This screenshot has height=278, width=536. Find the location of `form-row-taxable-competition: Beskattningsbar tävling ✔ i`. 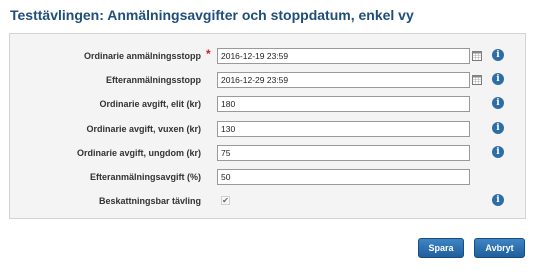

form-row-taxable-competition: Beskattningsbar tävling ✔ i is located at coordinates (268, 203).